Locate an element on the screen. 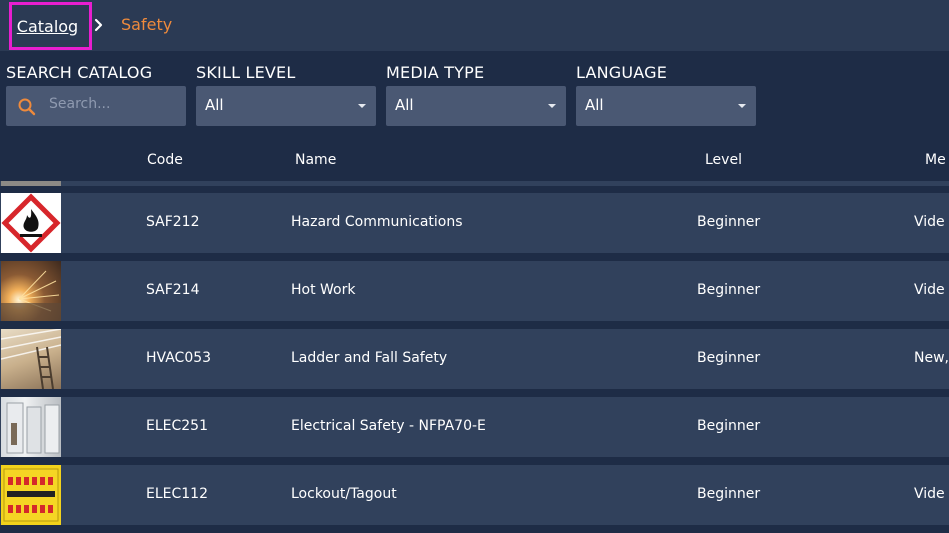 The width and height of the screenshot is (949, 533). ladder-thumbnail is located at coordinates (31, 359).